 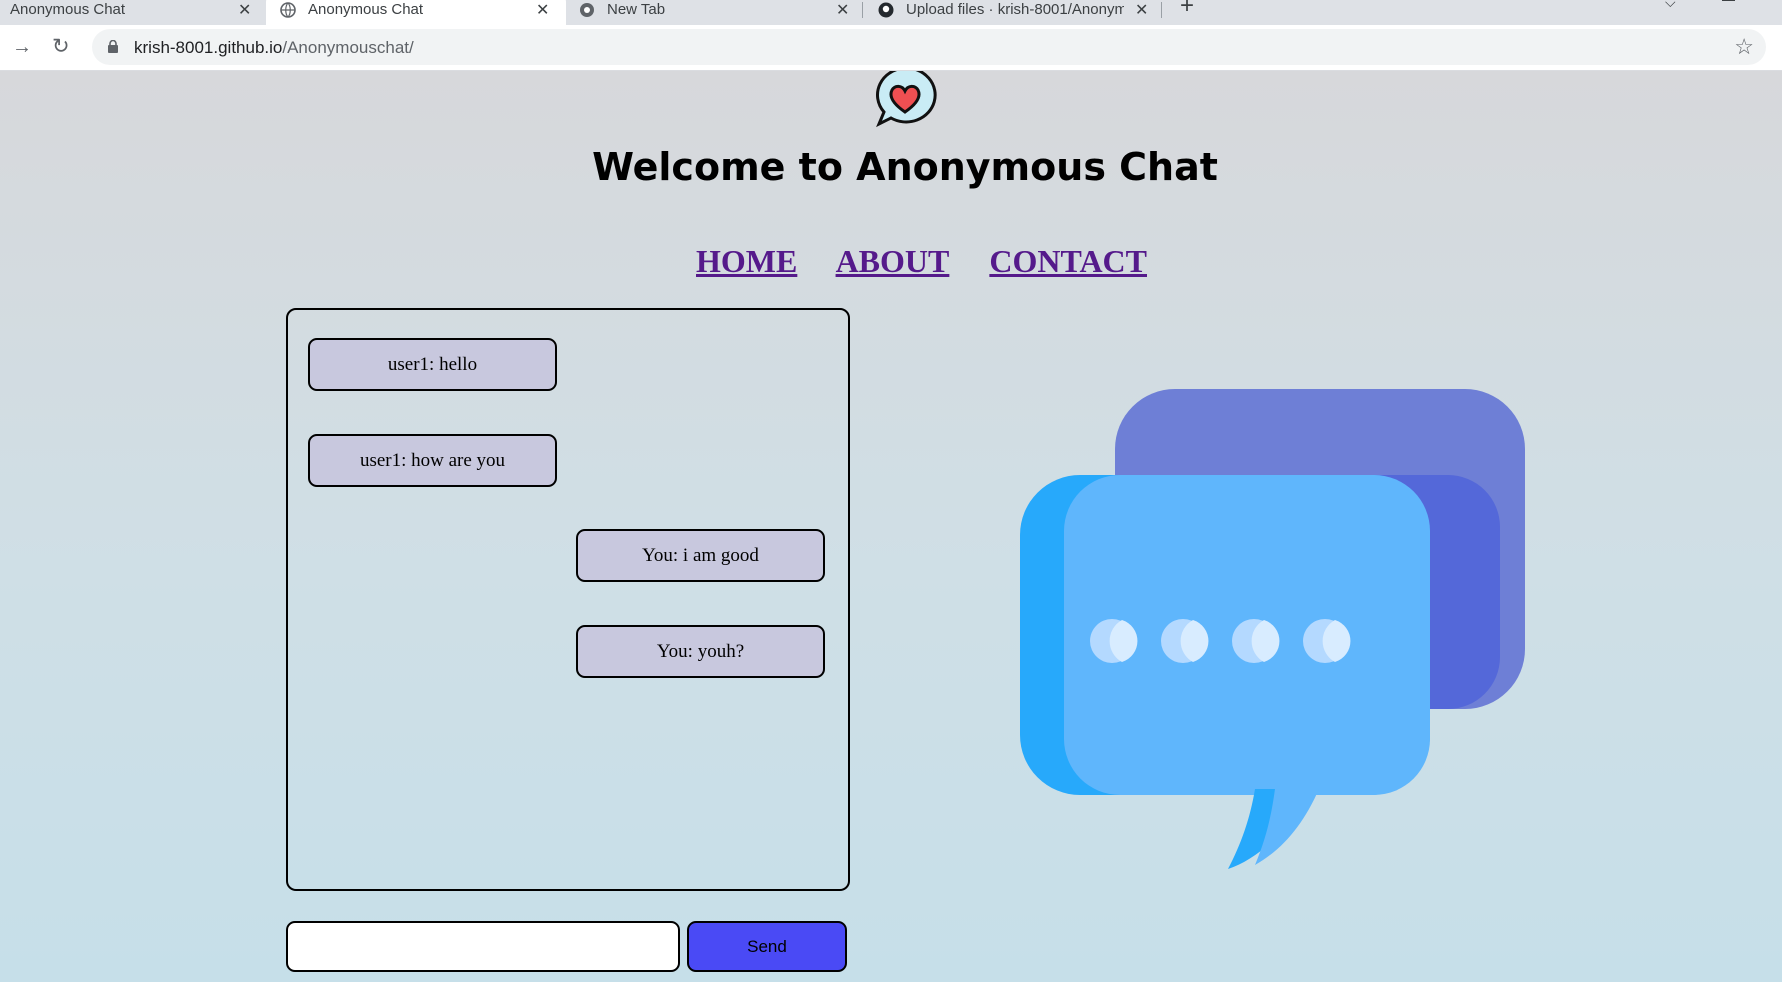 What do you see at coordinates (905, 167) in the screenshot?
I see `page-title: Welcome to Anonymous Chat` at bounding box center [905, 167].